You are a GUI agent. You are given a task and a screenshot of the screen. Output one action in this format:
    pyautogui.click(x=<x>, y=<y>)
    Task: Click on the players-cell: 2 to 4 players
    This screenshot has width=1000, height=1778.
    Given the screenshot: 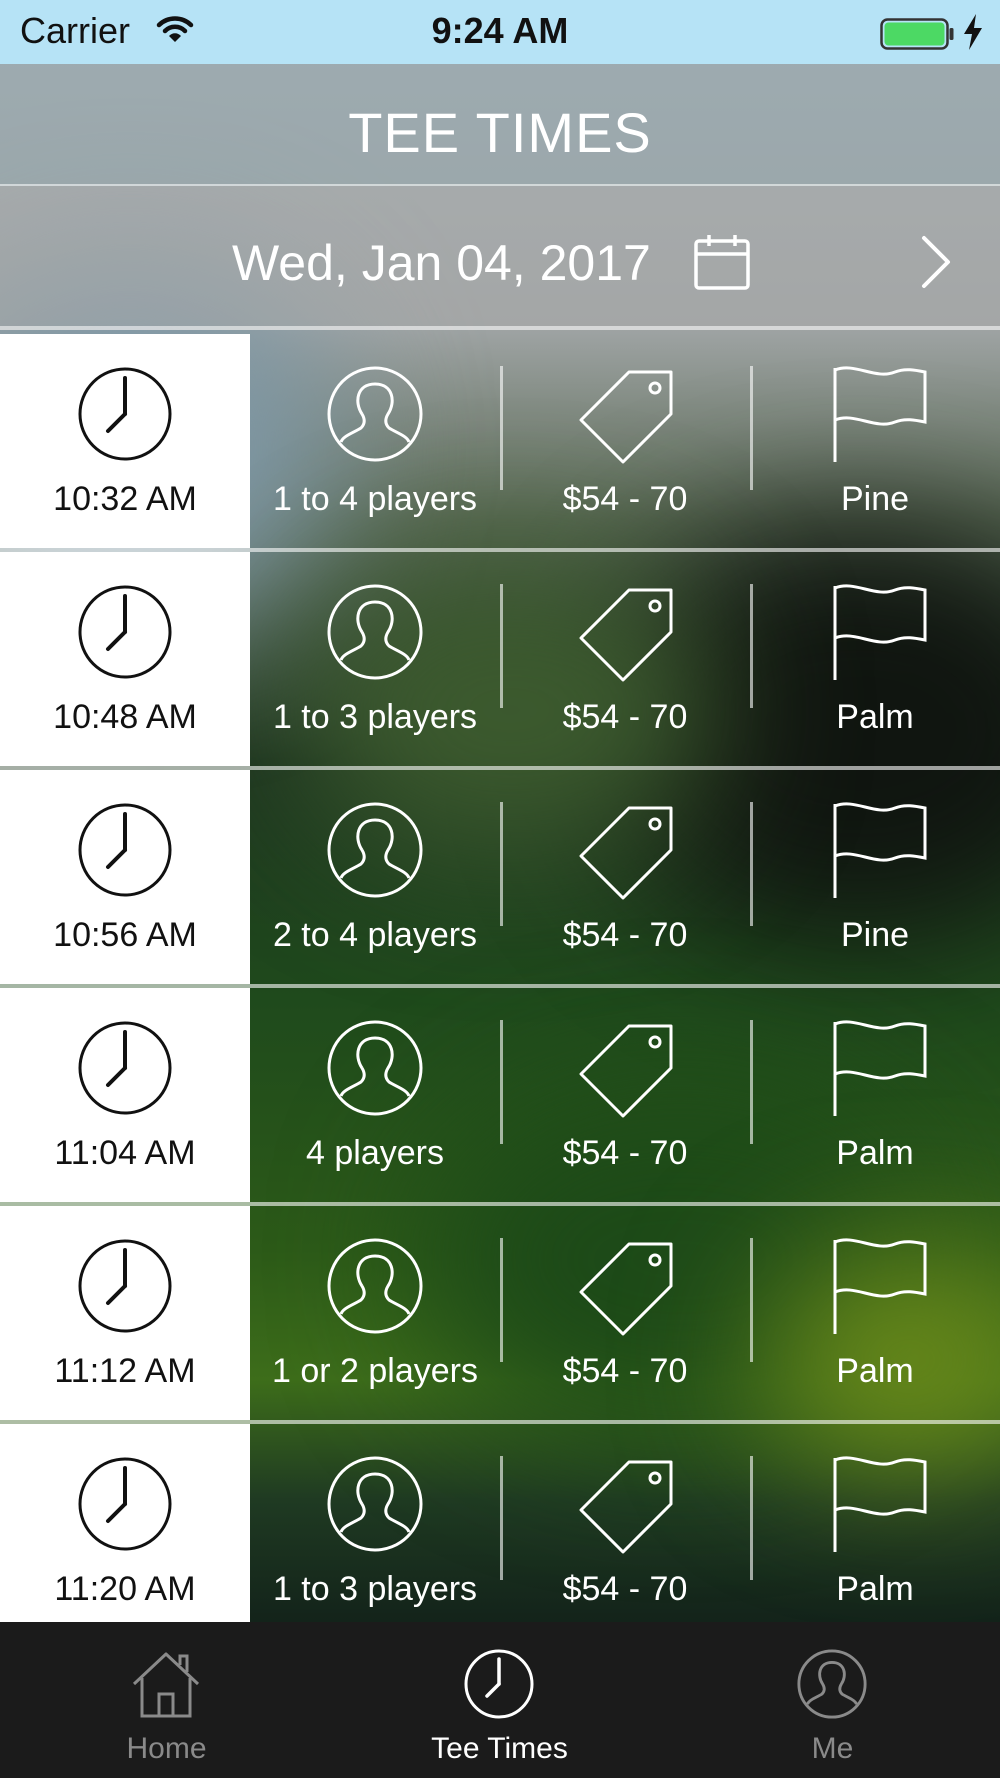 What is the action you would take?
    pyautogui.click(x=375, y=877)
    